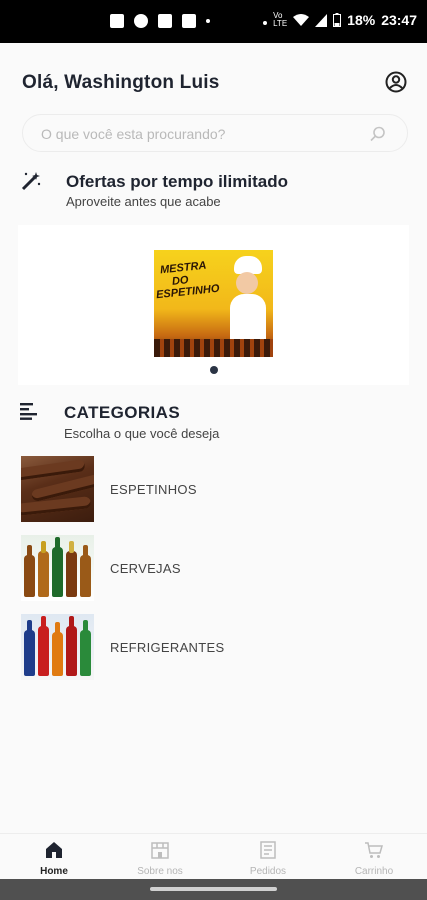 The width and height of the screenshot is (427, 900). Describe the element at coordinates (280, 19) in the screenshot. I see `volte-icon: Vo LTE` at that location.